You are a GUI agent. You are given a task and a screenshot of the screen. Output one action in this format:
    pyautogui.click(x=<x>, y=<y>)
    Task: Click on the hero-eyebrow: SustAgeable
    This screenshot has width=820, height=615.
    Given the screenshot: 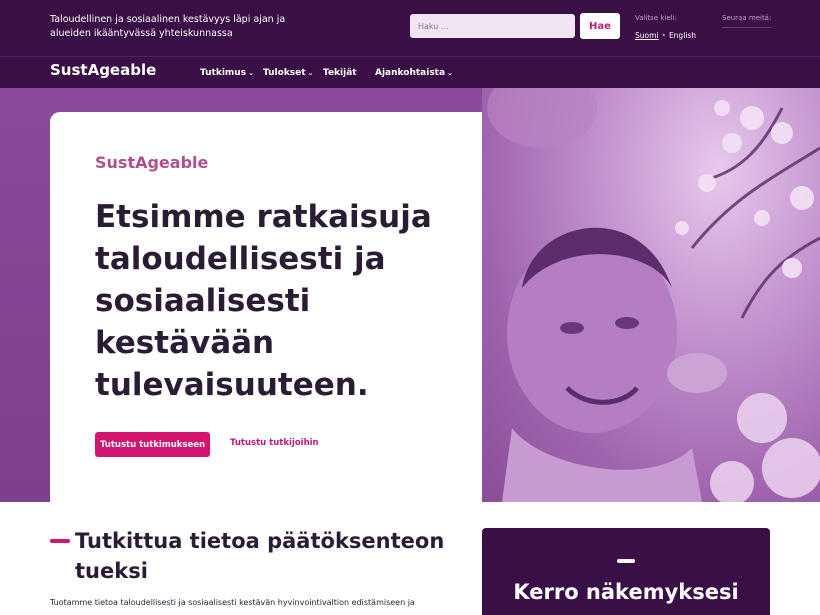 What is the action you would take?
    pyautogui.click(x=152, y=162)
    